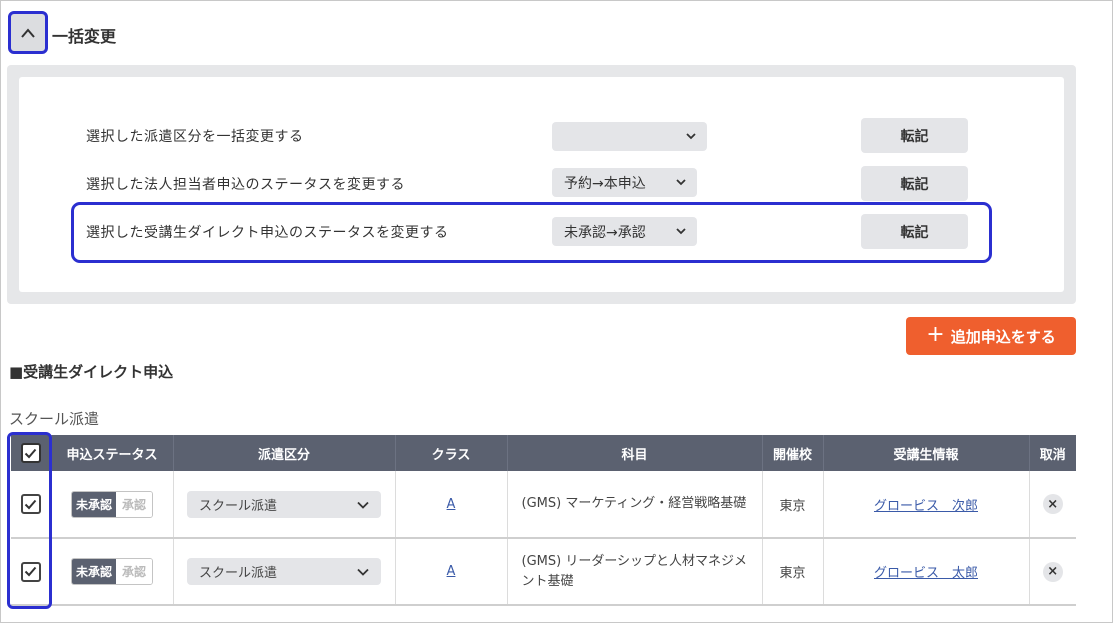  I want to click on table-header-row: 申込ステータス 派遣区分 クラス 科目 開催校 受講生情報 取消, so click(543, 453).